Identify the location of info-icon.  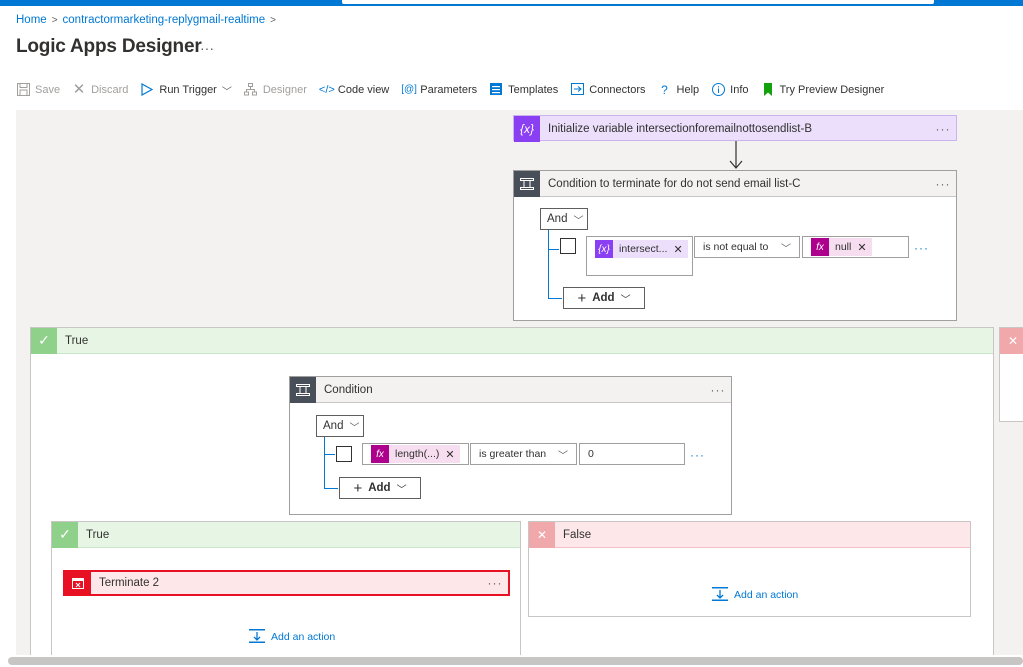
(718, 90).